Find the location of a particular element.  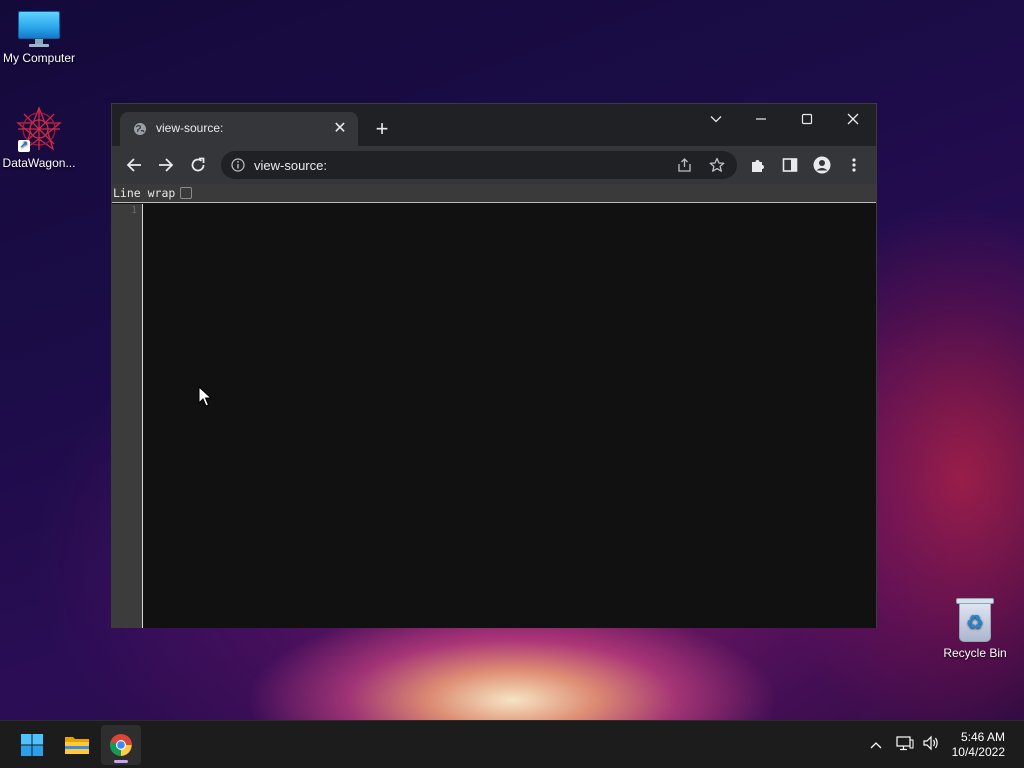

tab-view-source: view-source: ✕ is located at coordinates (239, 129).